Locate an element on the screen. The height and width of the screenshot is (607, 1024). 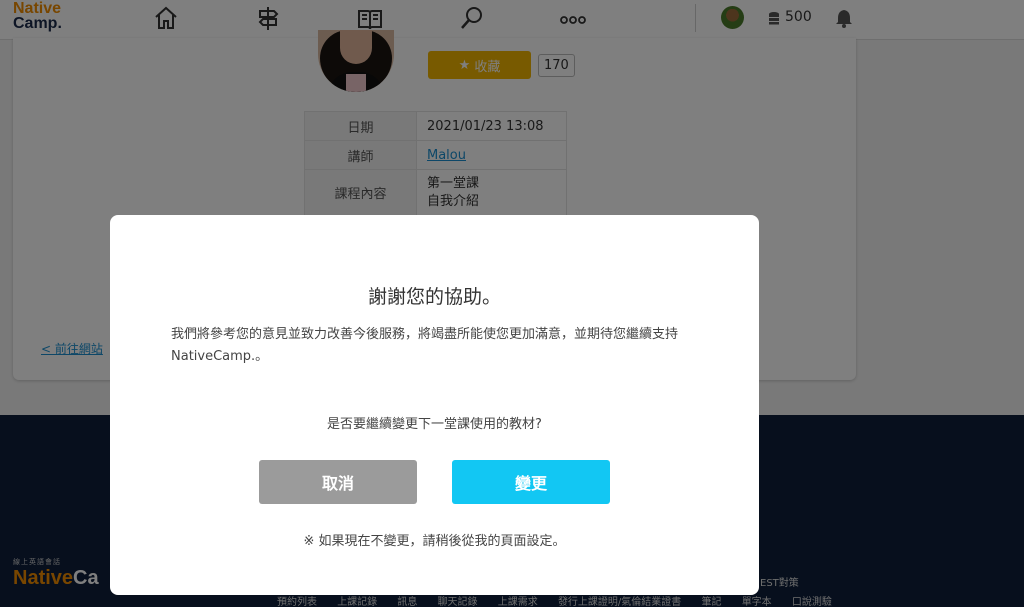
change-button: 變更 is located at coordinates (531, 482).